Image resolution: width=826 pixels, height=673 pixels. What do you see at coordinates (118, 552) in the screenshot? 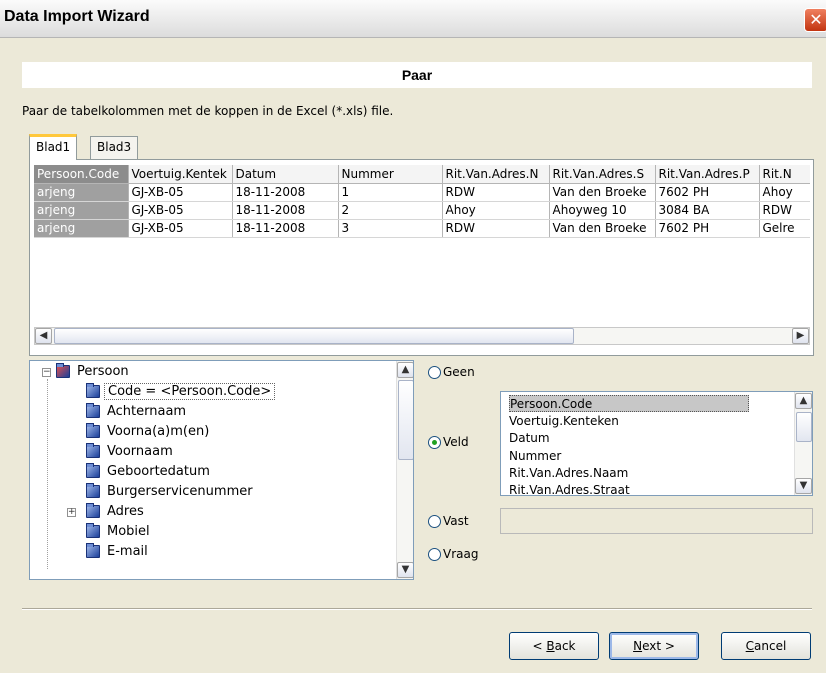
I see `tree-node: E-mail` at bounding box center [118, 552].